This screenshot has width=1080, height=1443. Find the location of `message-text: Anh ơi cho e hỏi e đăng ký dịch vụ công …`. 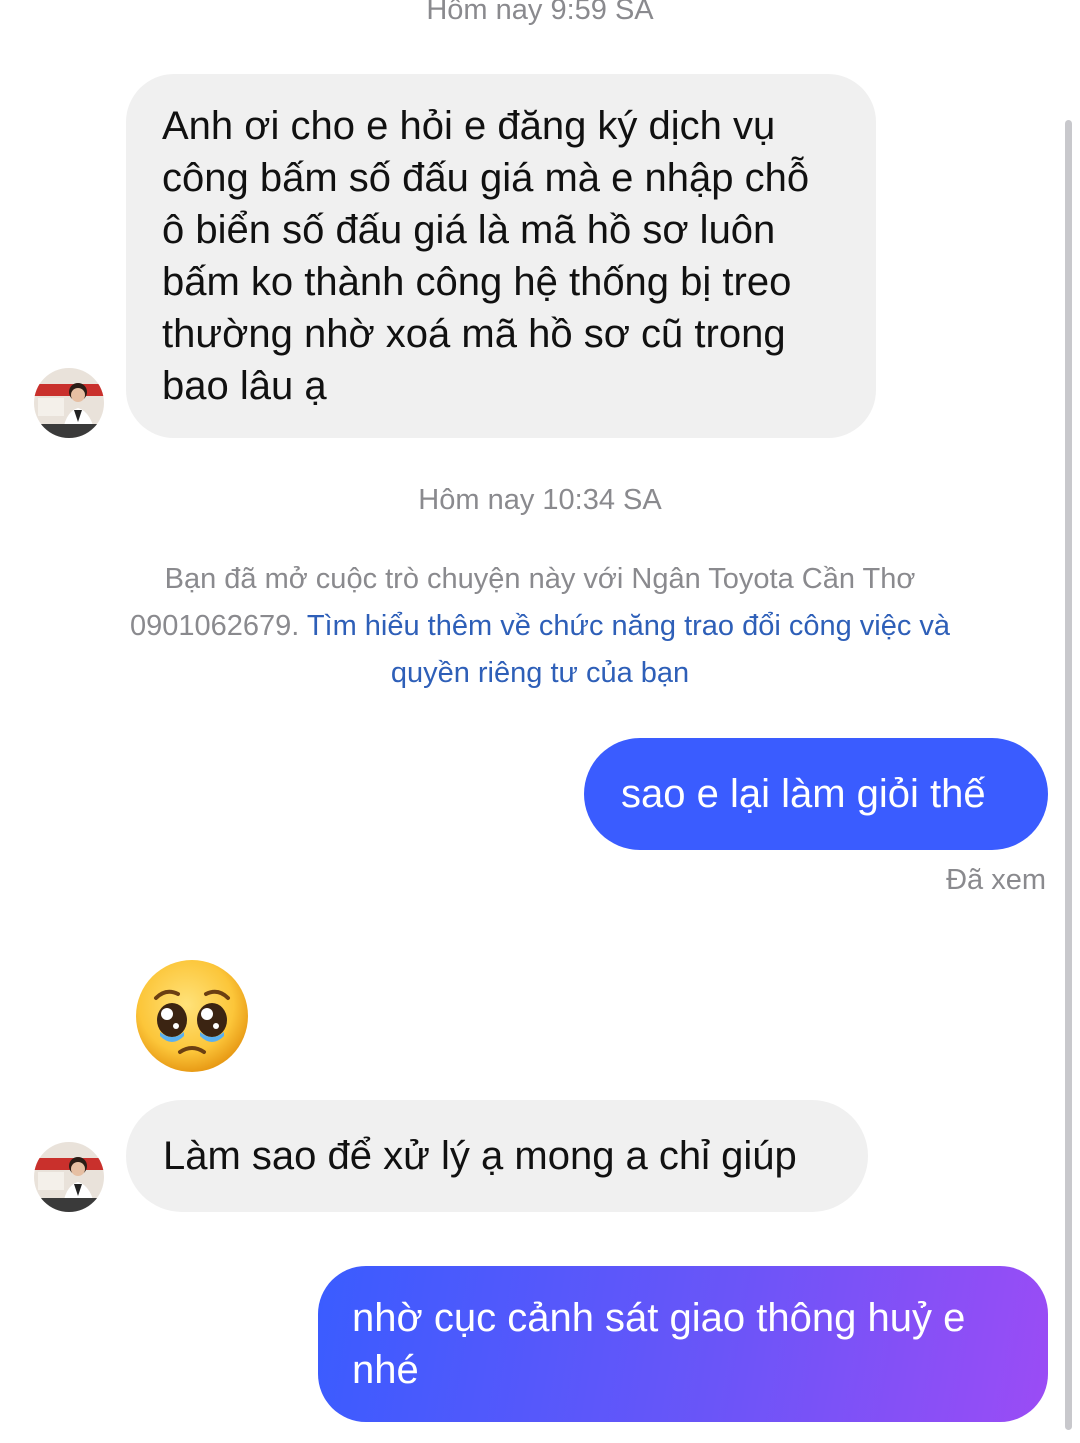

message-text: Anh ơi cho e hỏi e đăng ký dịch vụ công … is located at coordinates (486, 256).